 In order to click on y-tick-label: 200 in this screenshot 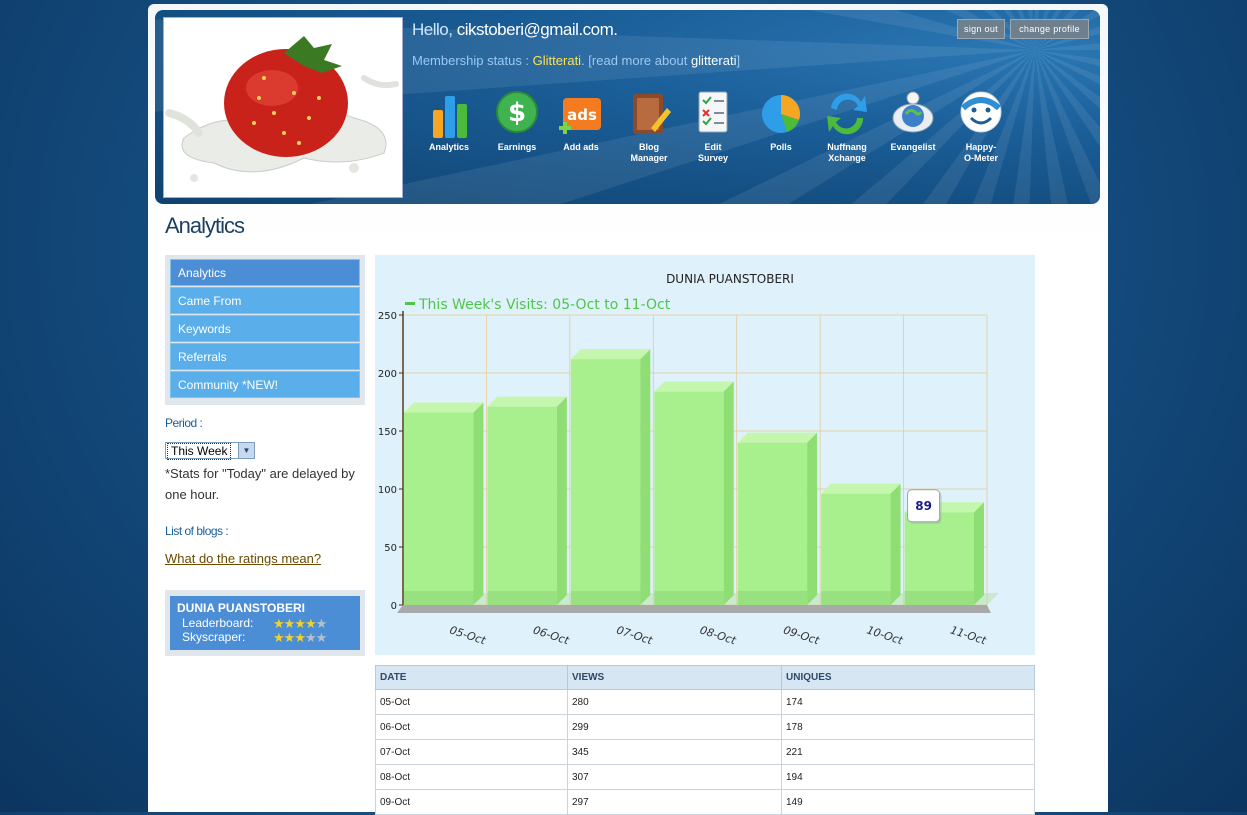, I will do `click(387, 374)`.